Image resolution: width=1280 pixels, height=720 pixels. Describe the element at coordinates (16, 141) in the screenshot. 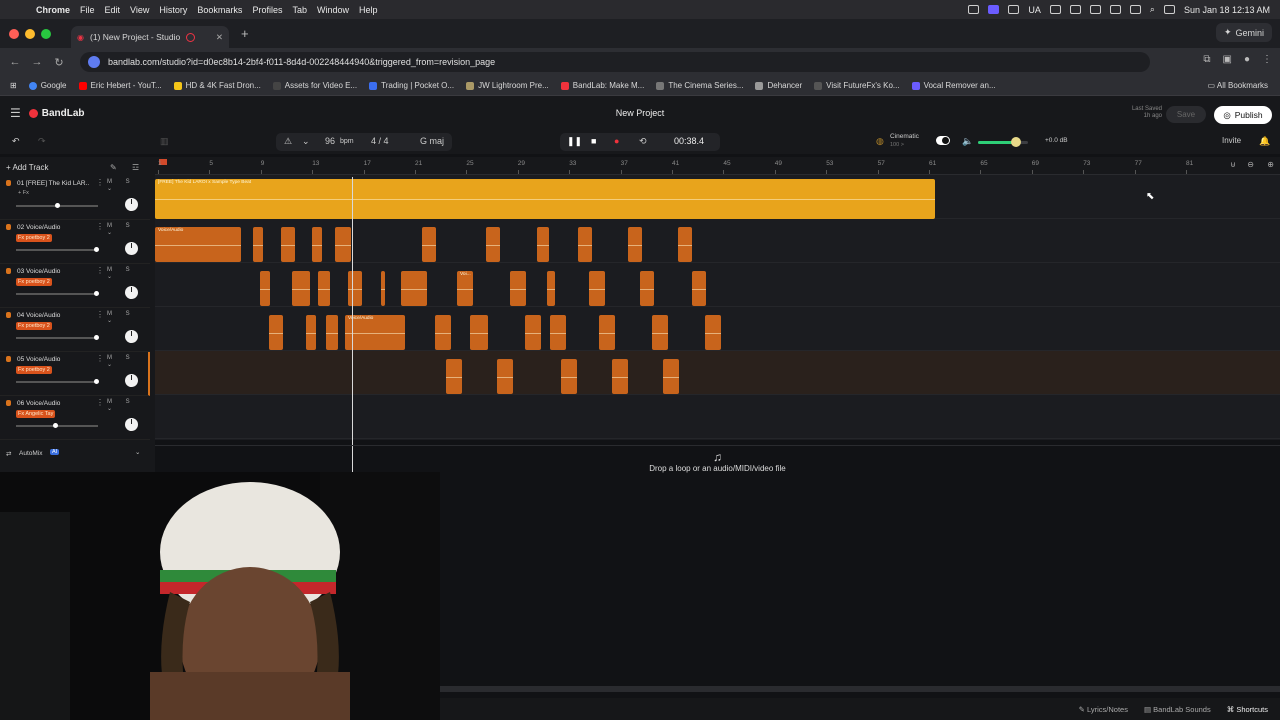

I see `undo-icon: ↶` at that location.